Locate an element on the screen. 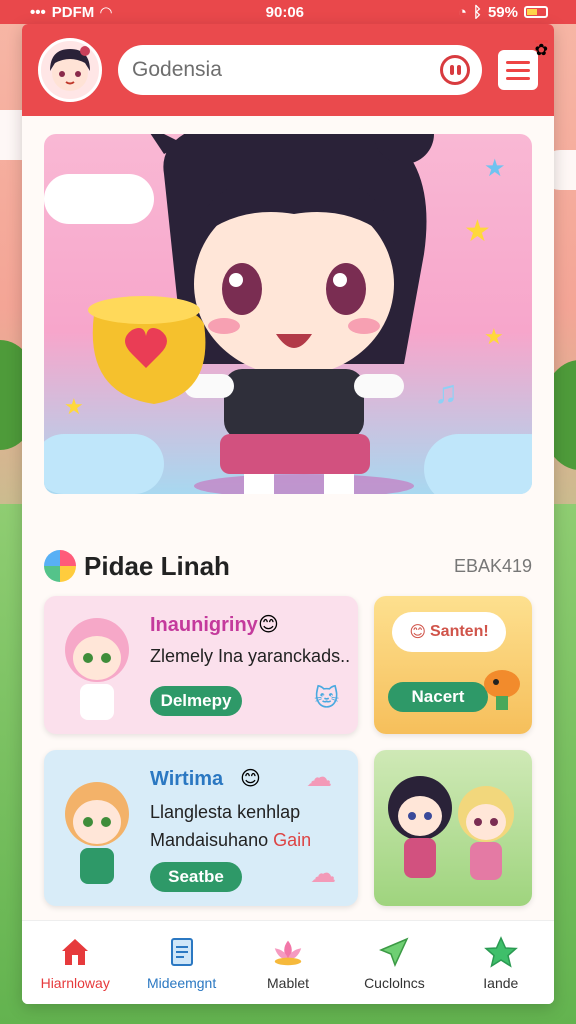 The height and width of the screenshot is (1024, 576). card-title: Wirtima is located at coordinates (187, 779).